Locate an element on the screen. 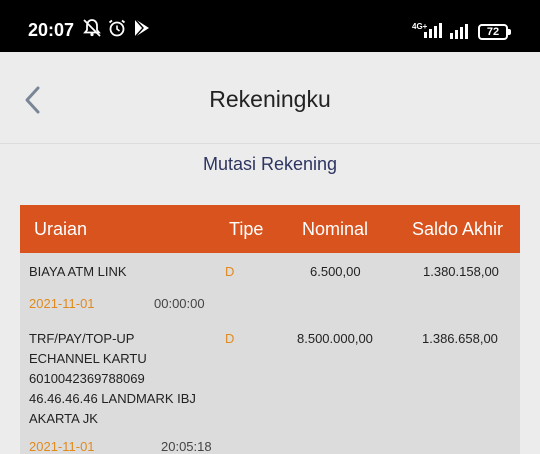  row-uraian-line: AKARTA JK is located at coordinates (63, 418).